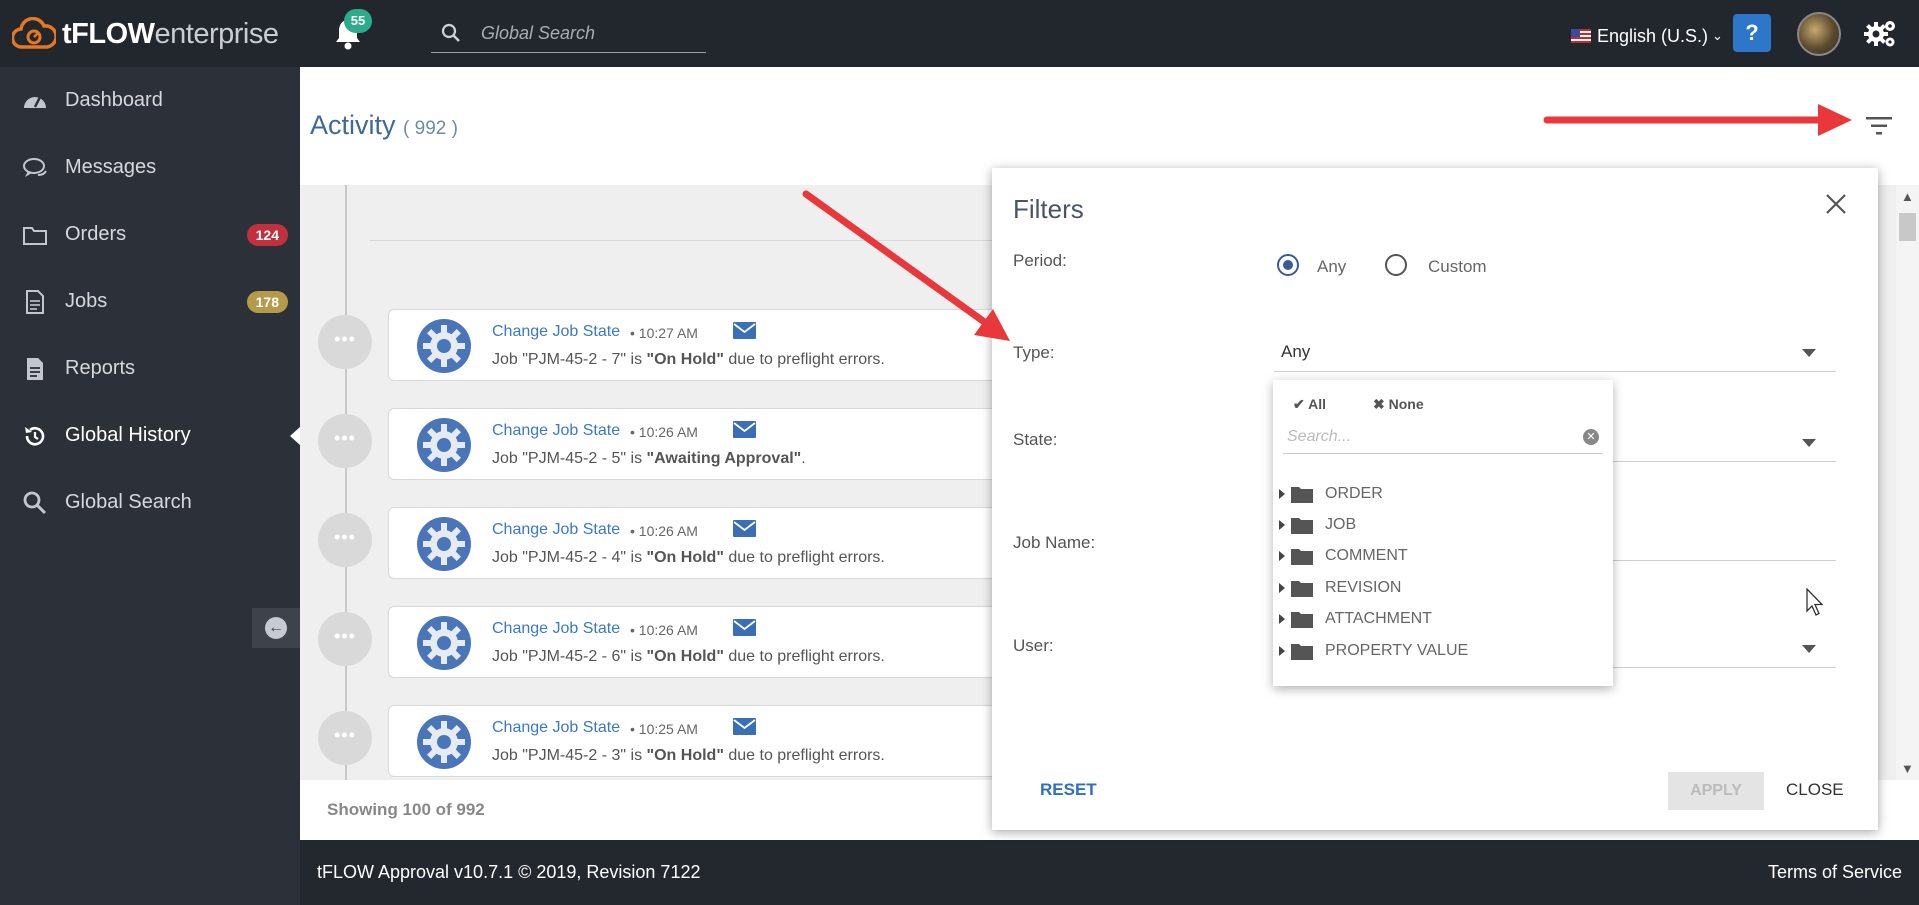  What do you see at coordinates (1439, 588) in the screenshot?
I see `tree-node-revision: REVISION` at bounding box center [1439, 588].